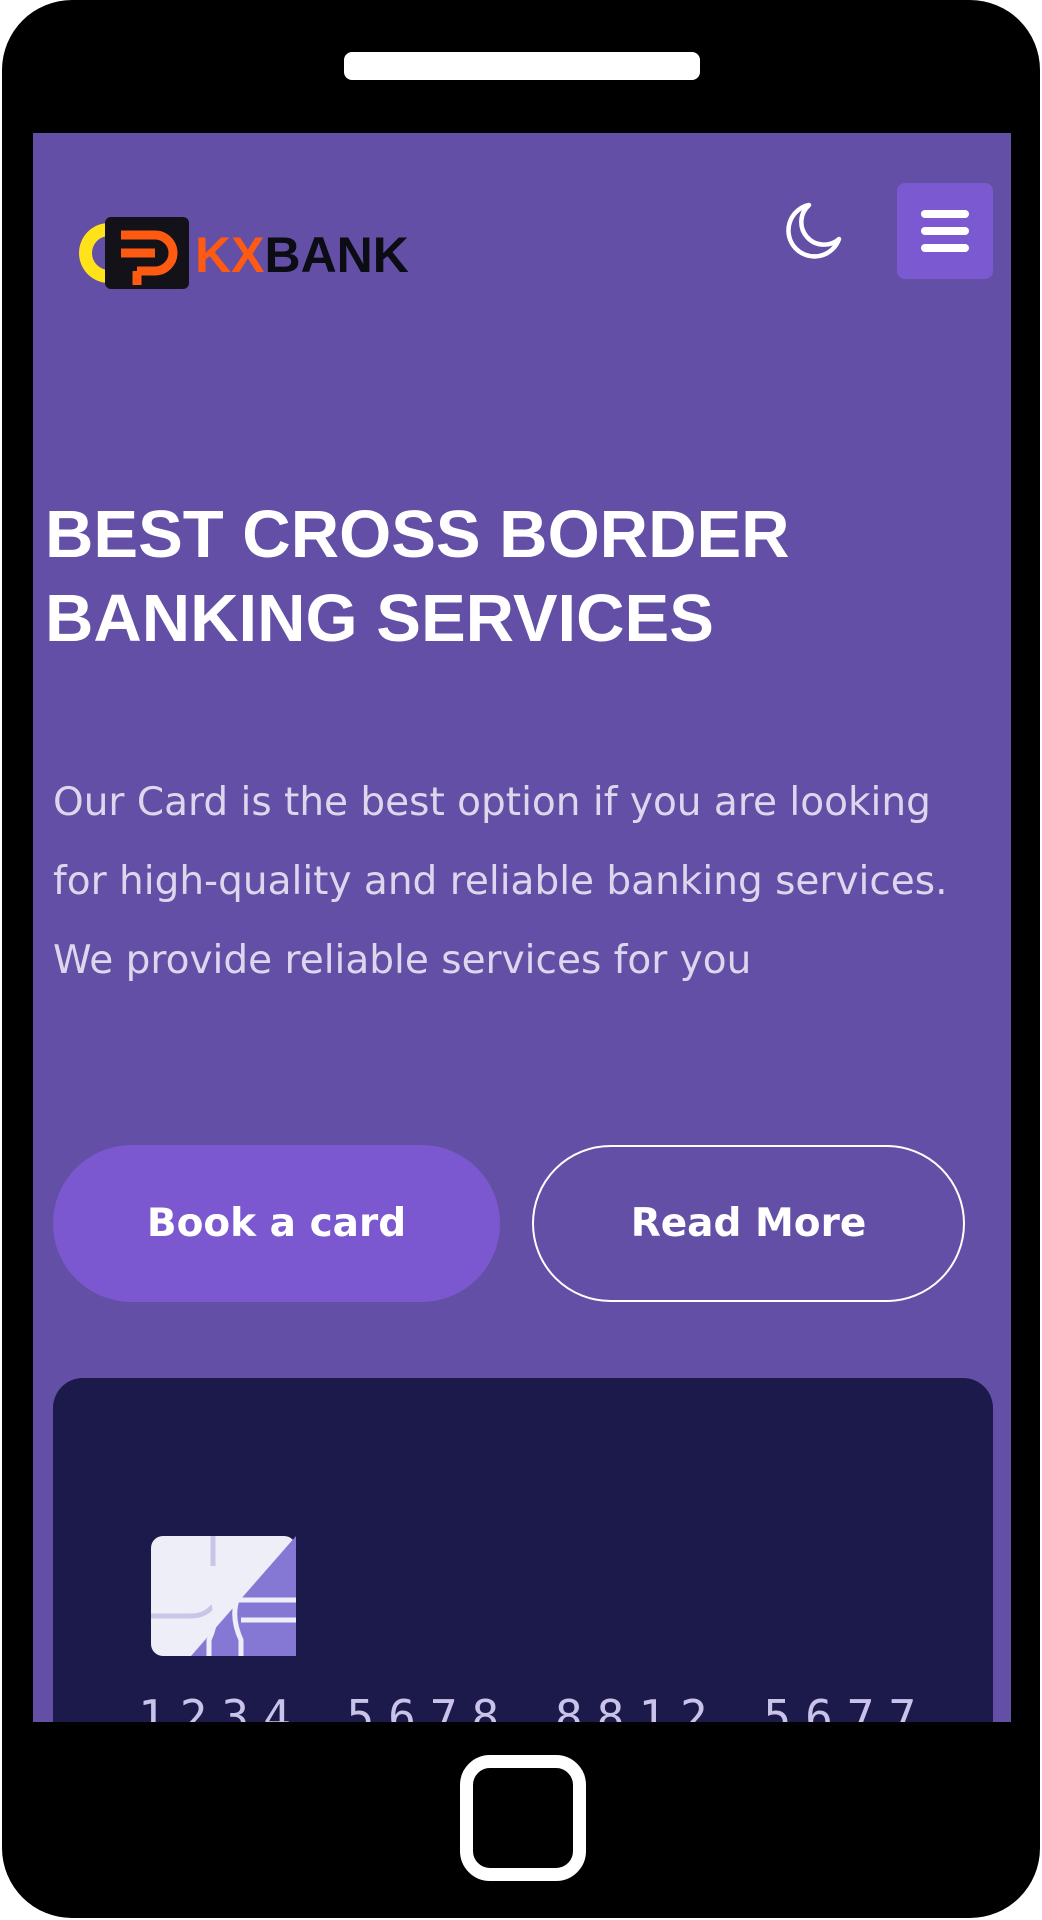 Image resolution: width=1042 pixels, height=1920 pixels. What do you see at coordinates (515, 577) in the screenshot?
I see `hero-title: BEST CROSS BORDER BANKING SERVICES` at bounding box center [515, 577].